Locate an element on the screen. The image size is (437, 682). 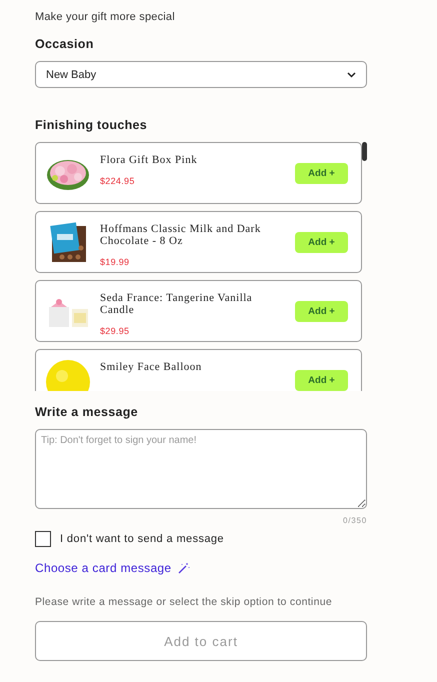
section-heading: Finishing touches is located at coordinates (91, 125).